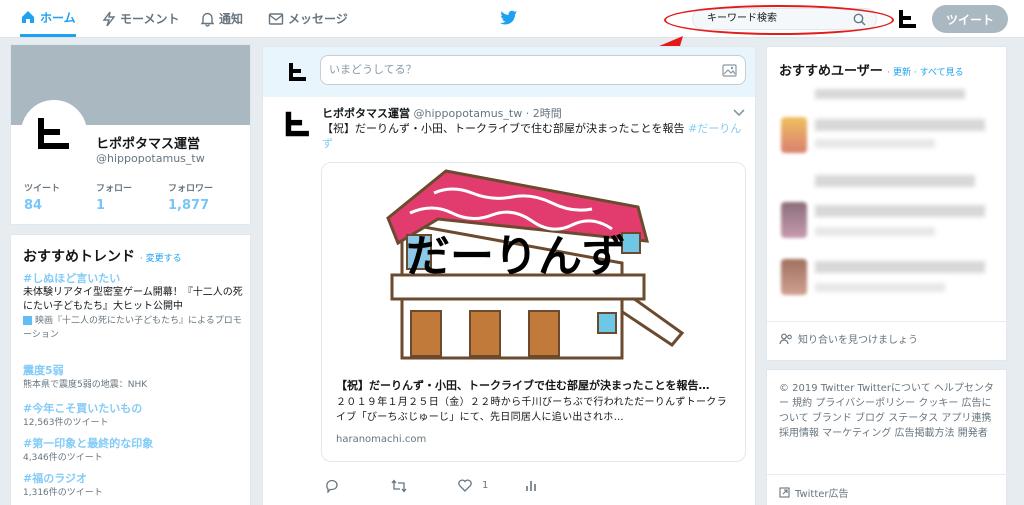 This screenshot has height=505, width=1024. What do you see at coordinates (485, 485) in the screenshot?
I see `like-count: 1` at bounding box center [485, 485].